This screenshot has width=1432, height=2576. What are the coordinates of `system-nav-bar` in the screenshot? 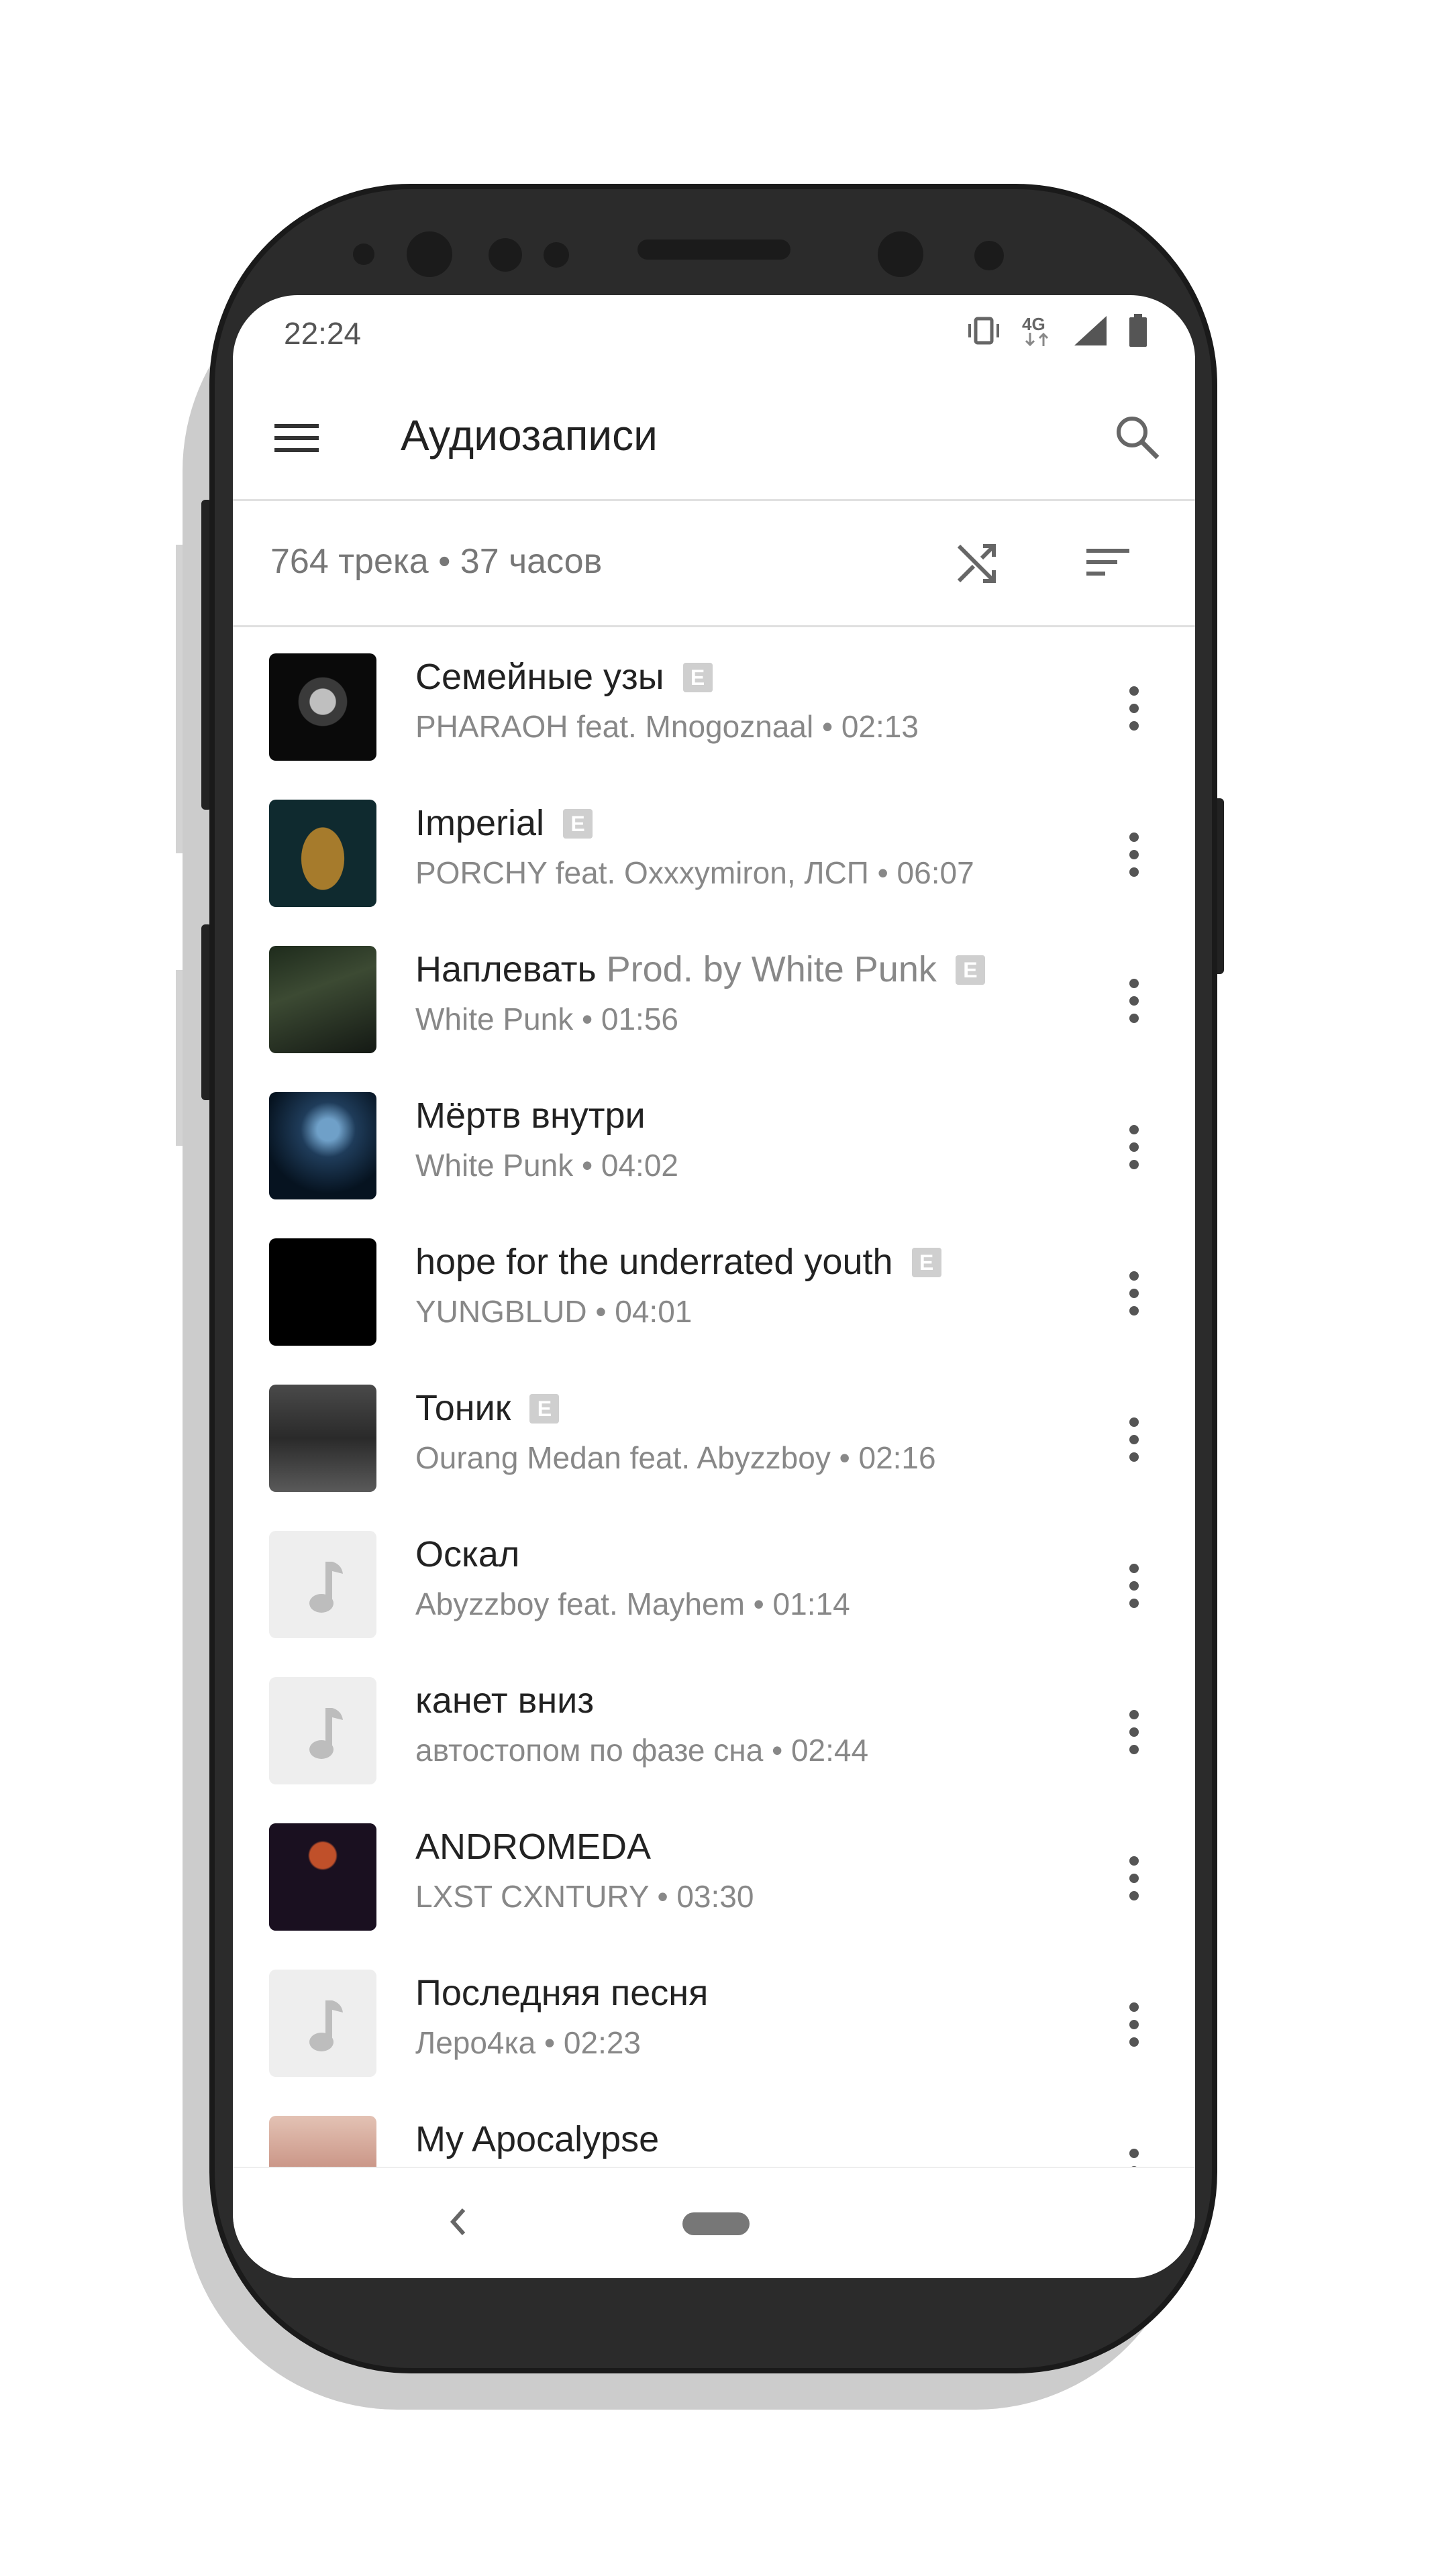 It's located at (714, 2222).